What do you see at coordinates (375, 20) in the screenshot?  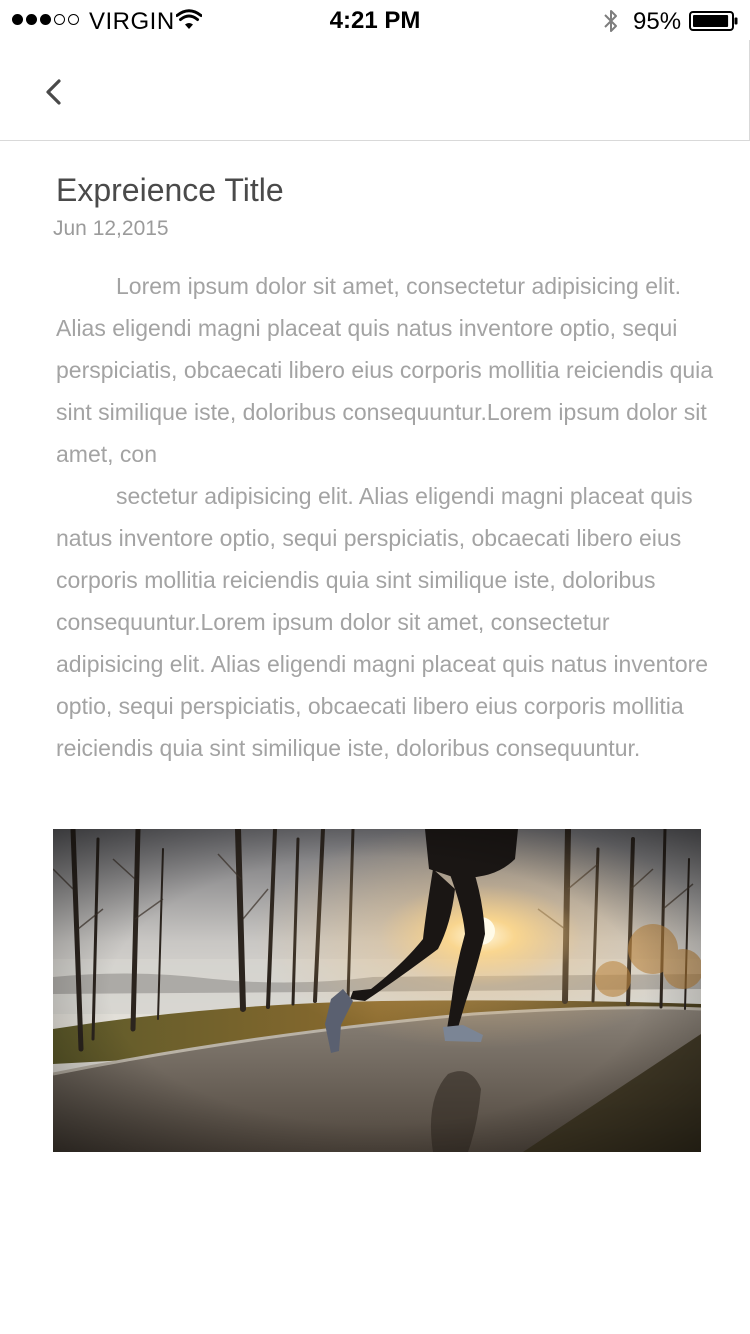 I see `status-bar: VIRGIN 4:21 PM 95%` at bounding box center [375, 20].